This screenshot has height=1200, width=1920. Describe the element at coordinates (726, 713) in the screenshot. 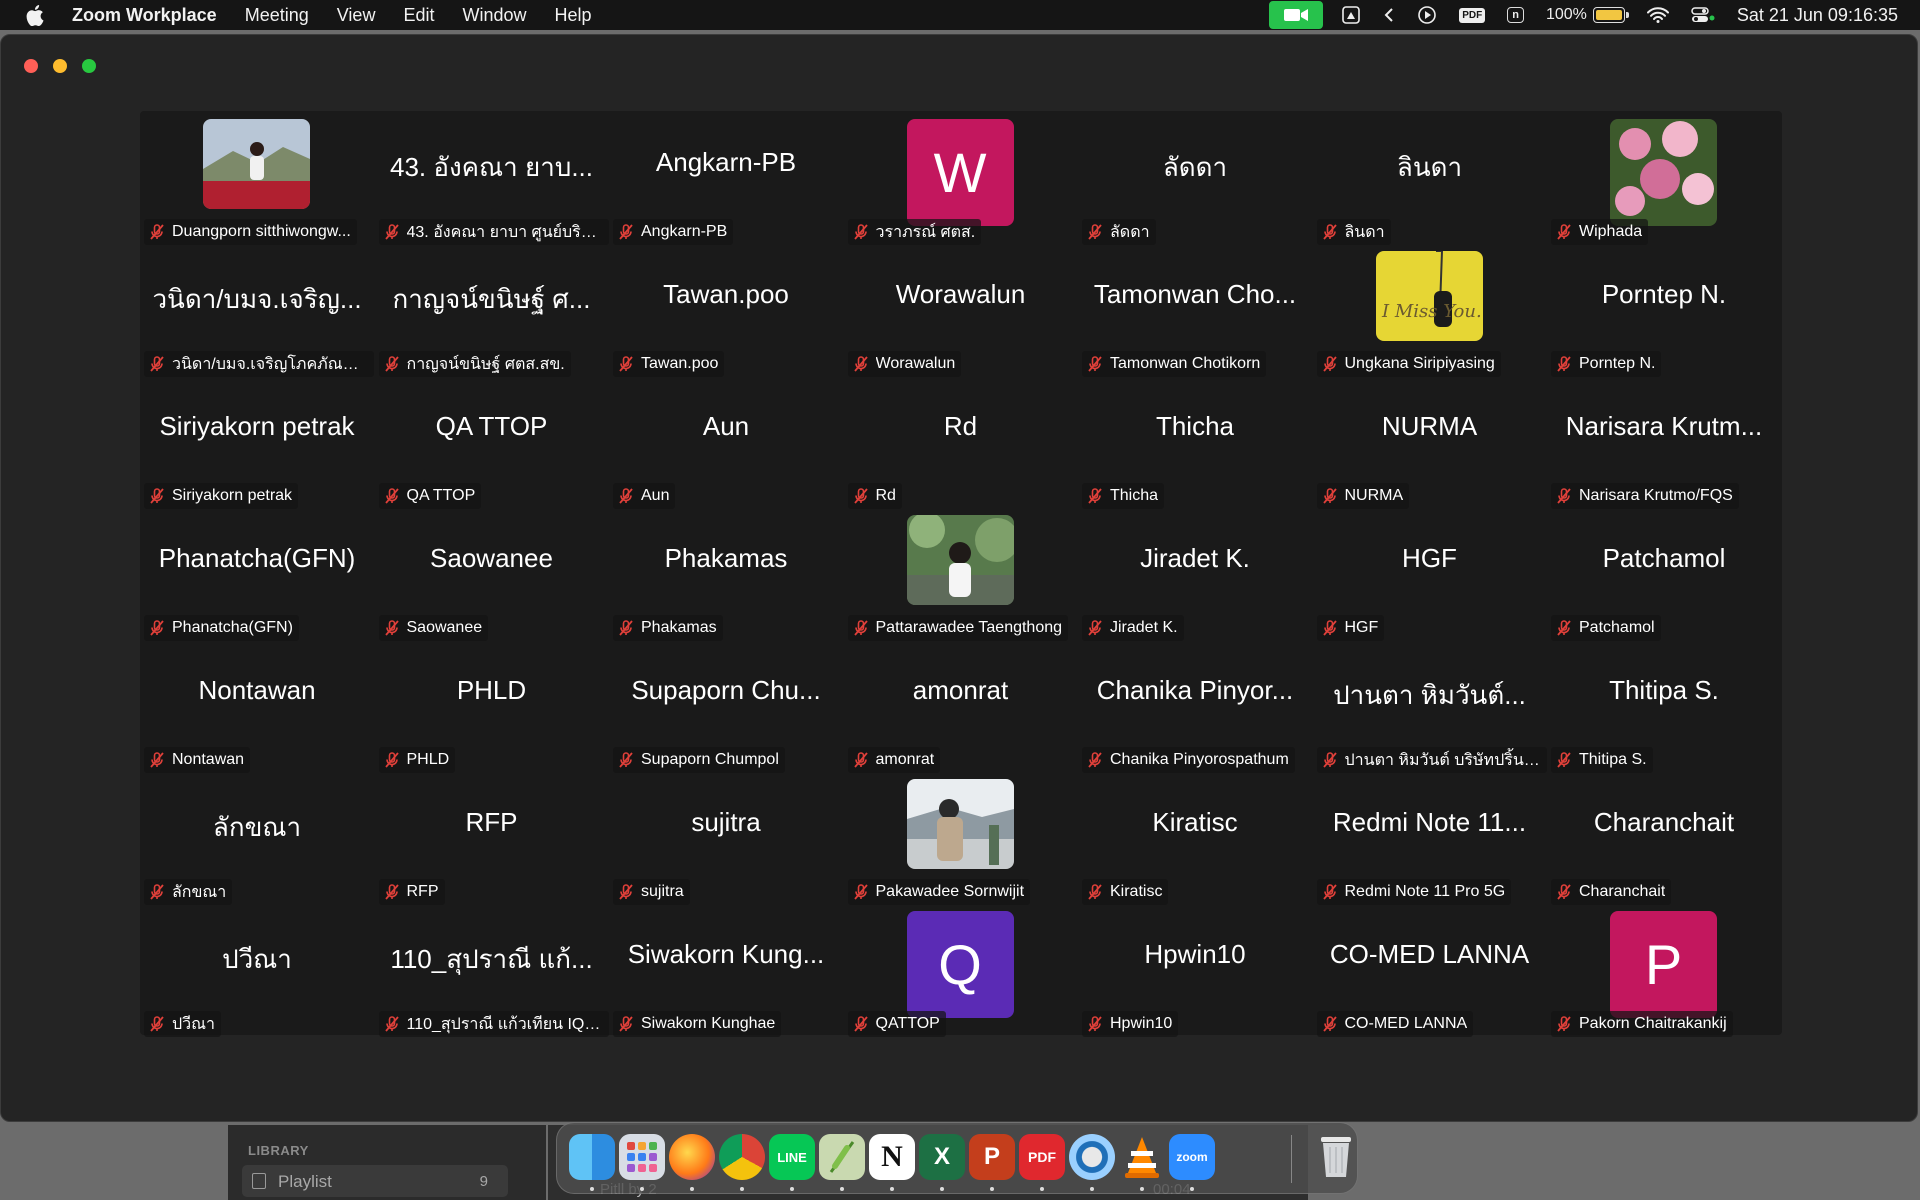

I see `participant-tile: Supaporn Chu... Supaporn Chumpol` at that location.